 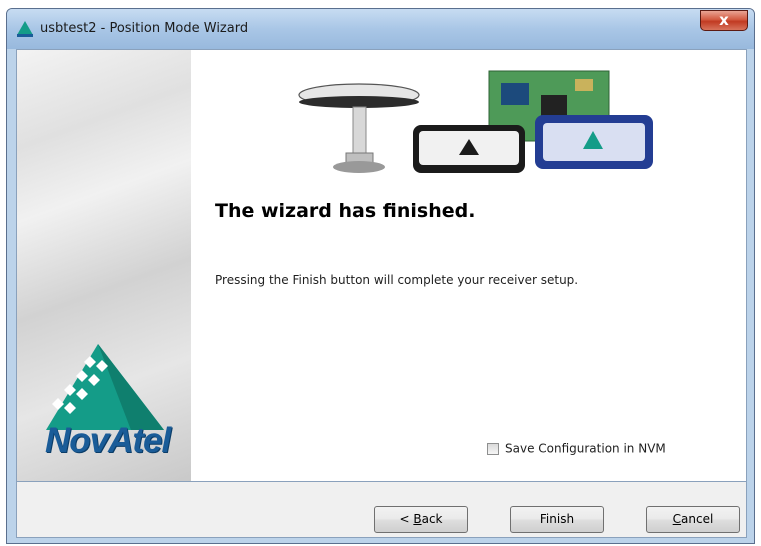 What do you see at coordinates (406, 519) in the screenshot?
I see `back-prefix: <` at bounding box center [406, 519].